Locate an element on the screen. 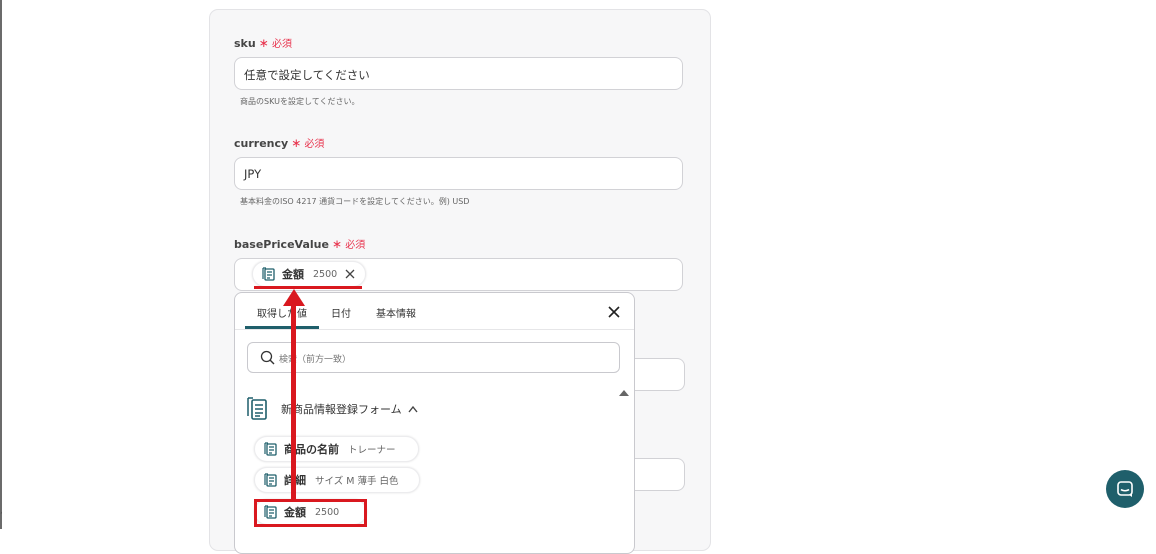 Image resolution: width=1156 pixels, height=554 pixels. highlight-underline is located at coordinates (308, 287).